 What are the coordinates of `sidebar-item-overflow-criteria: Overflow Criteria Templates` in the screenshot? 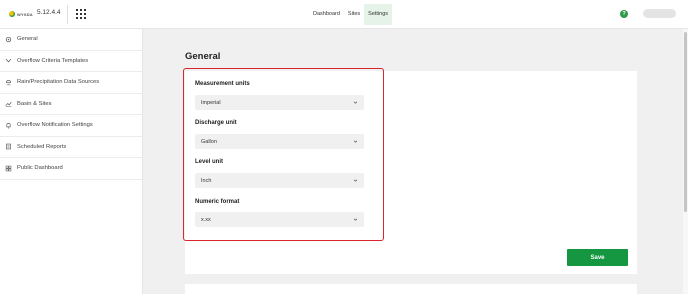 It's located at (71, 61).